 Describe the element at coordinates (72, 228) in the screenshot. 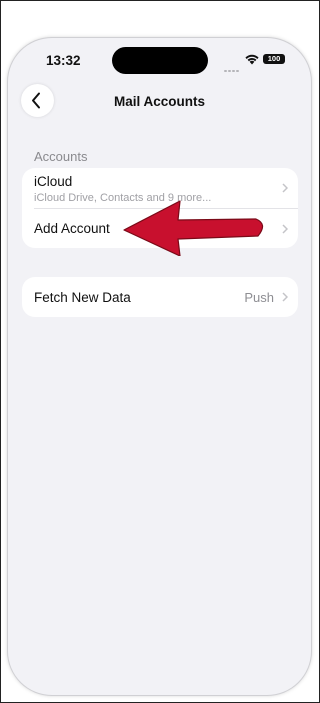

I see `add-account-label: Add Account` at that location.